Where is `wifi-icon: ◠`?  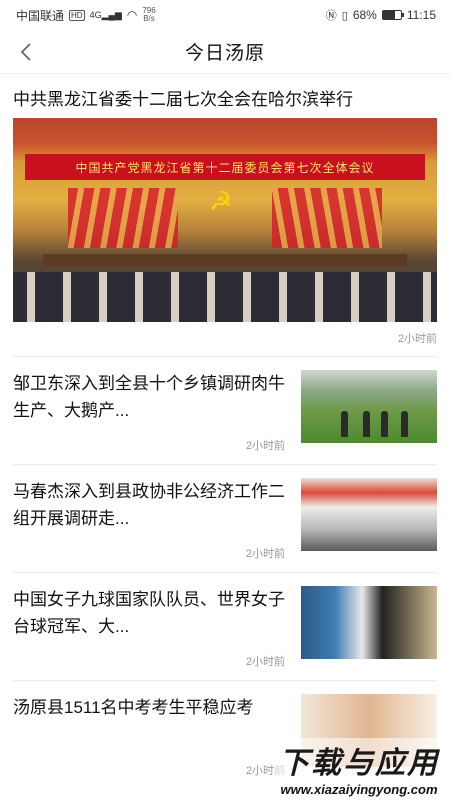 wifi-icon: ◠ is located at coordinates (132, 15).